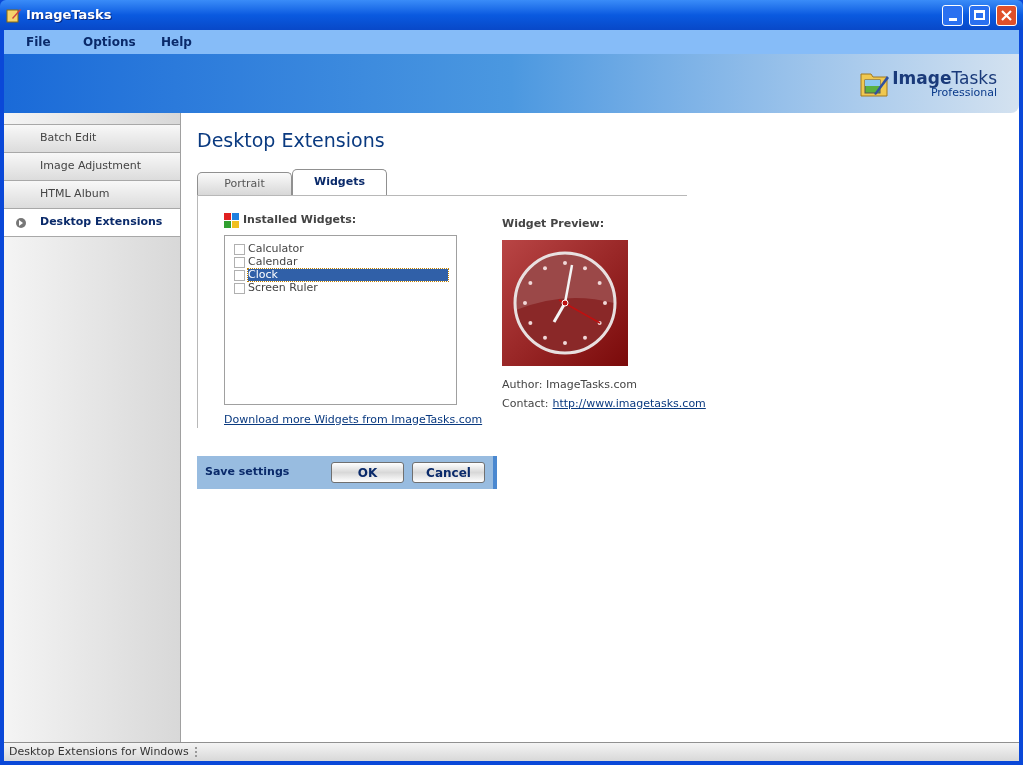  I want to click on download-widgets-link: Download more Widgets from ImageTasks.com, so click(352, 419).